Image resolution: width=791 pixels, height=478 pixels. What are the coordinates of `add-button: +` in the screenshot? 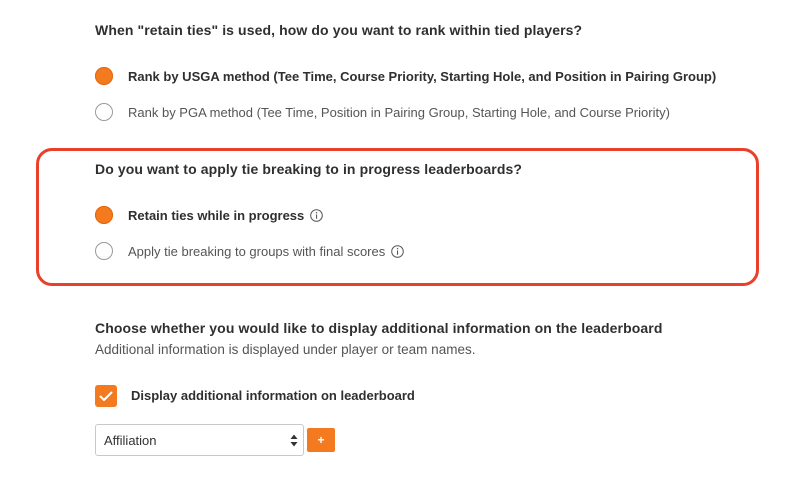 It's located at (321, 440).